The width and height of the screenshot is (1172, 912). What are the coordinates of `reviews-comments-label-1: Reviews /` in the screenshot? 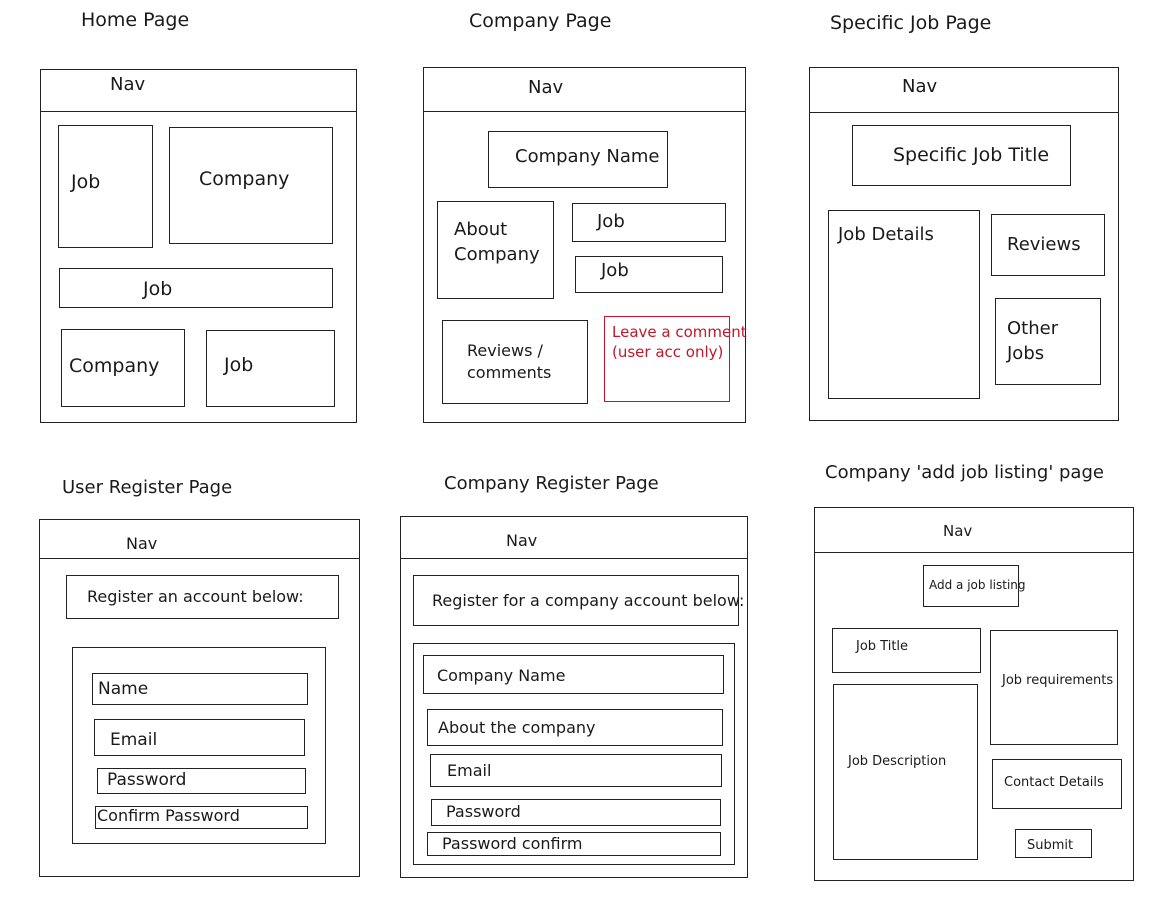 It's located at (505, 350).